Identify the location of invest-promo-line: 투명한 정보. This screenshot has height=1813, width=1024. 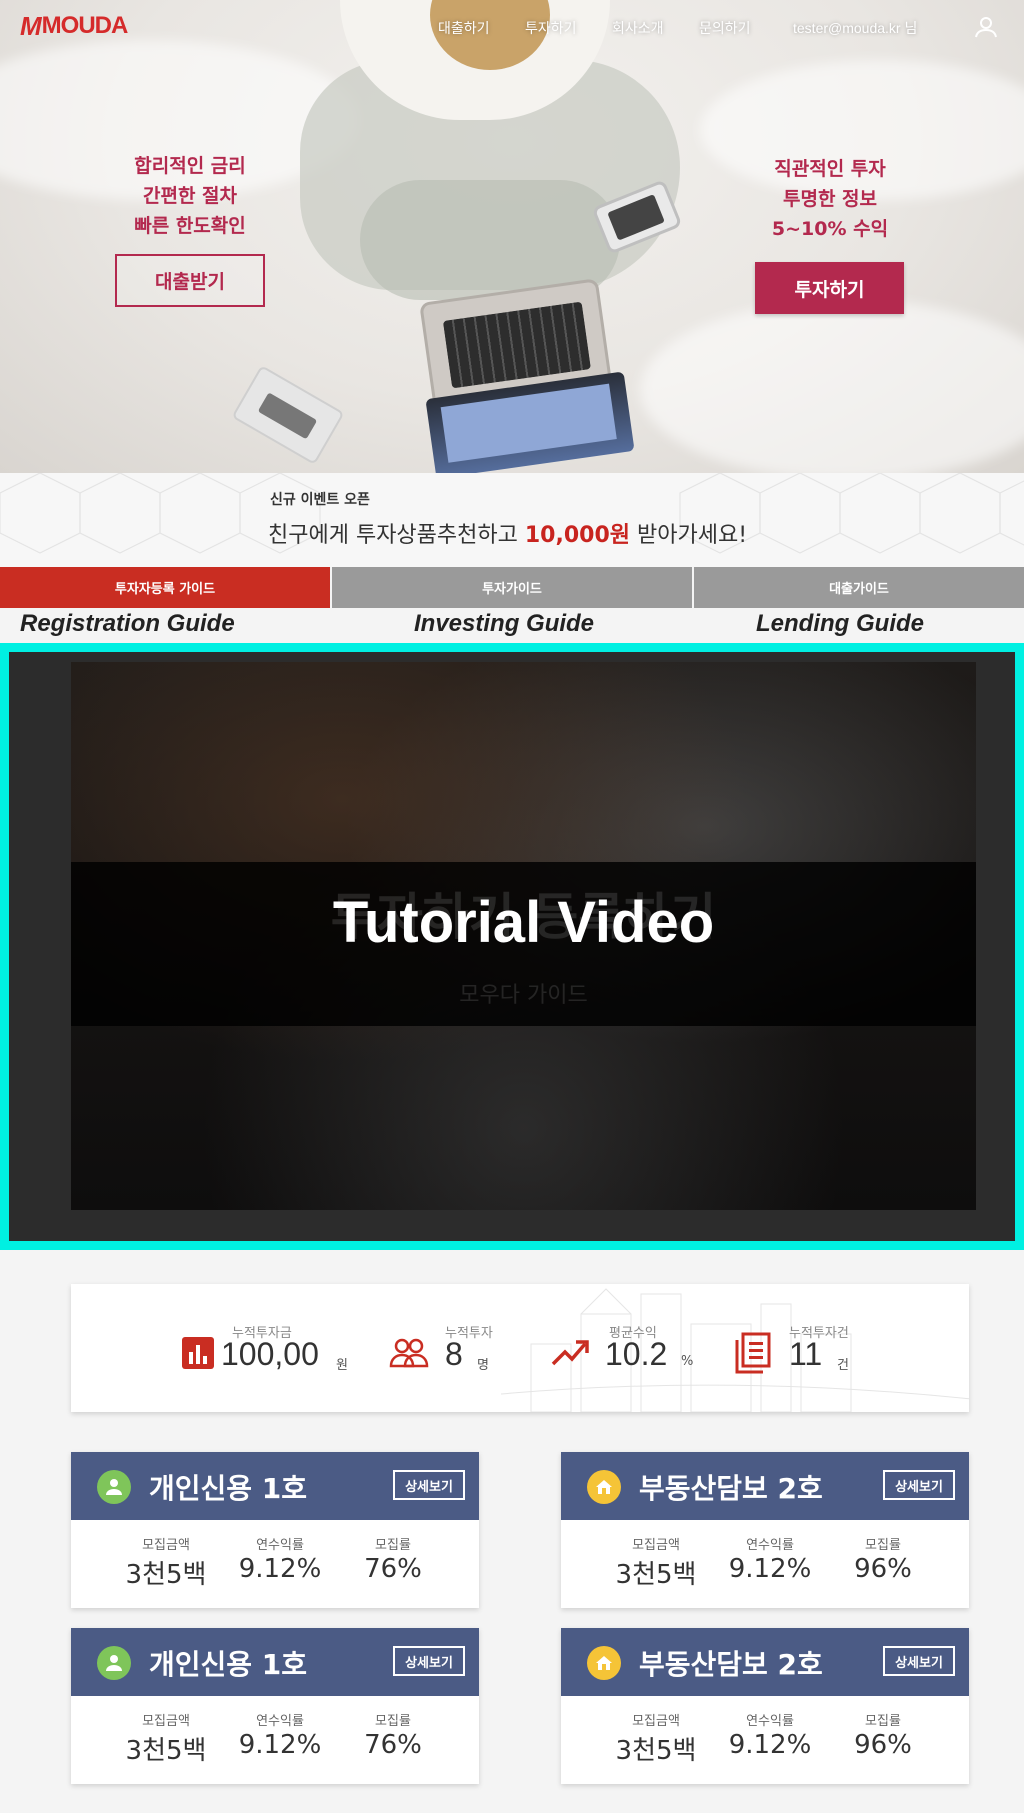
(829, 199).